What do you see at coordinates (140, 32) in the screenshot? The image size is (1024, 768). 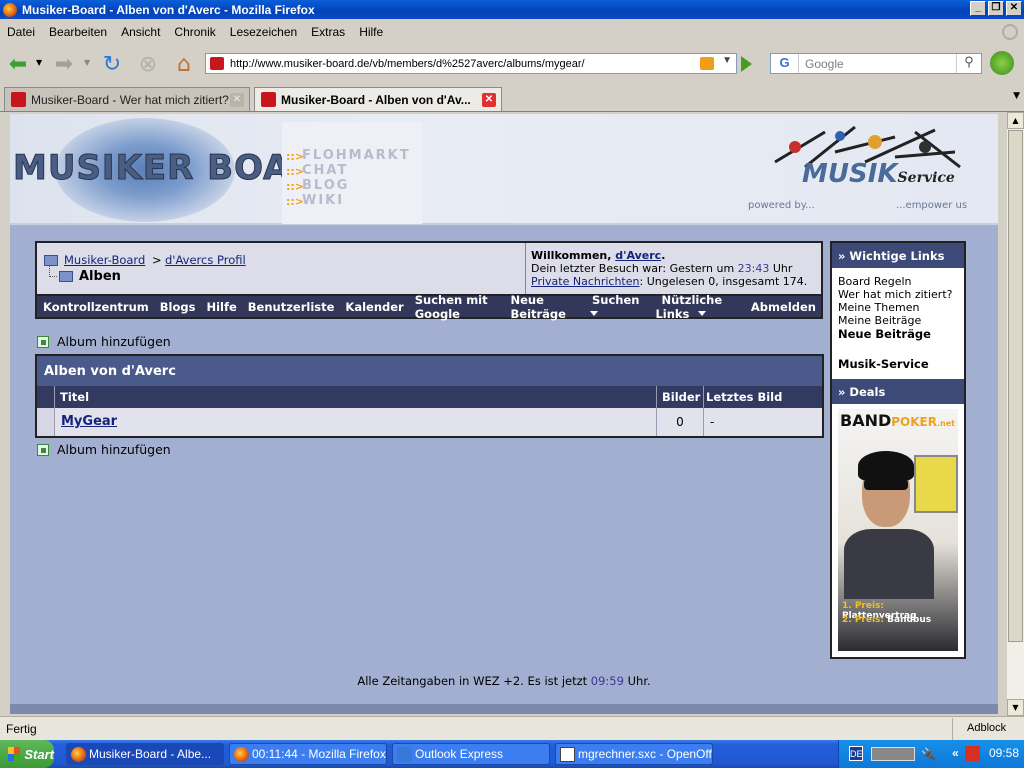 I see `menu-ansicht: Ansicht` at bounding box center [140, 32].